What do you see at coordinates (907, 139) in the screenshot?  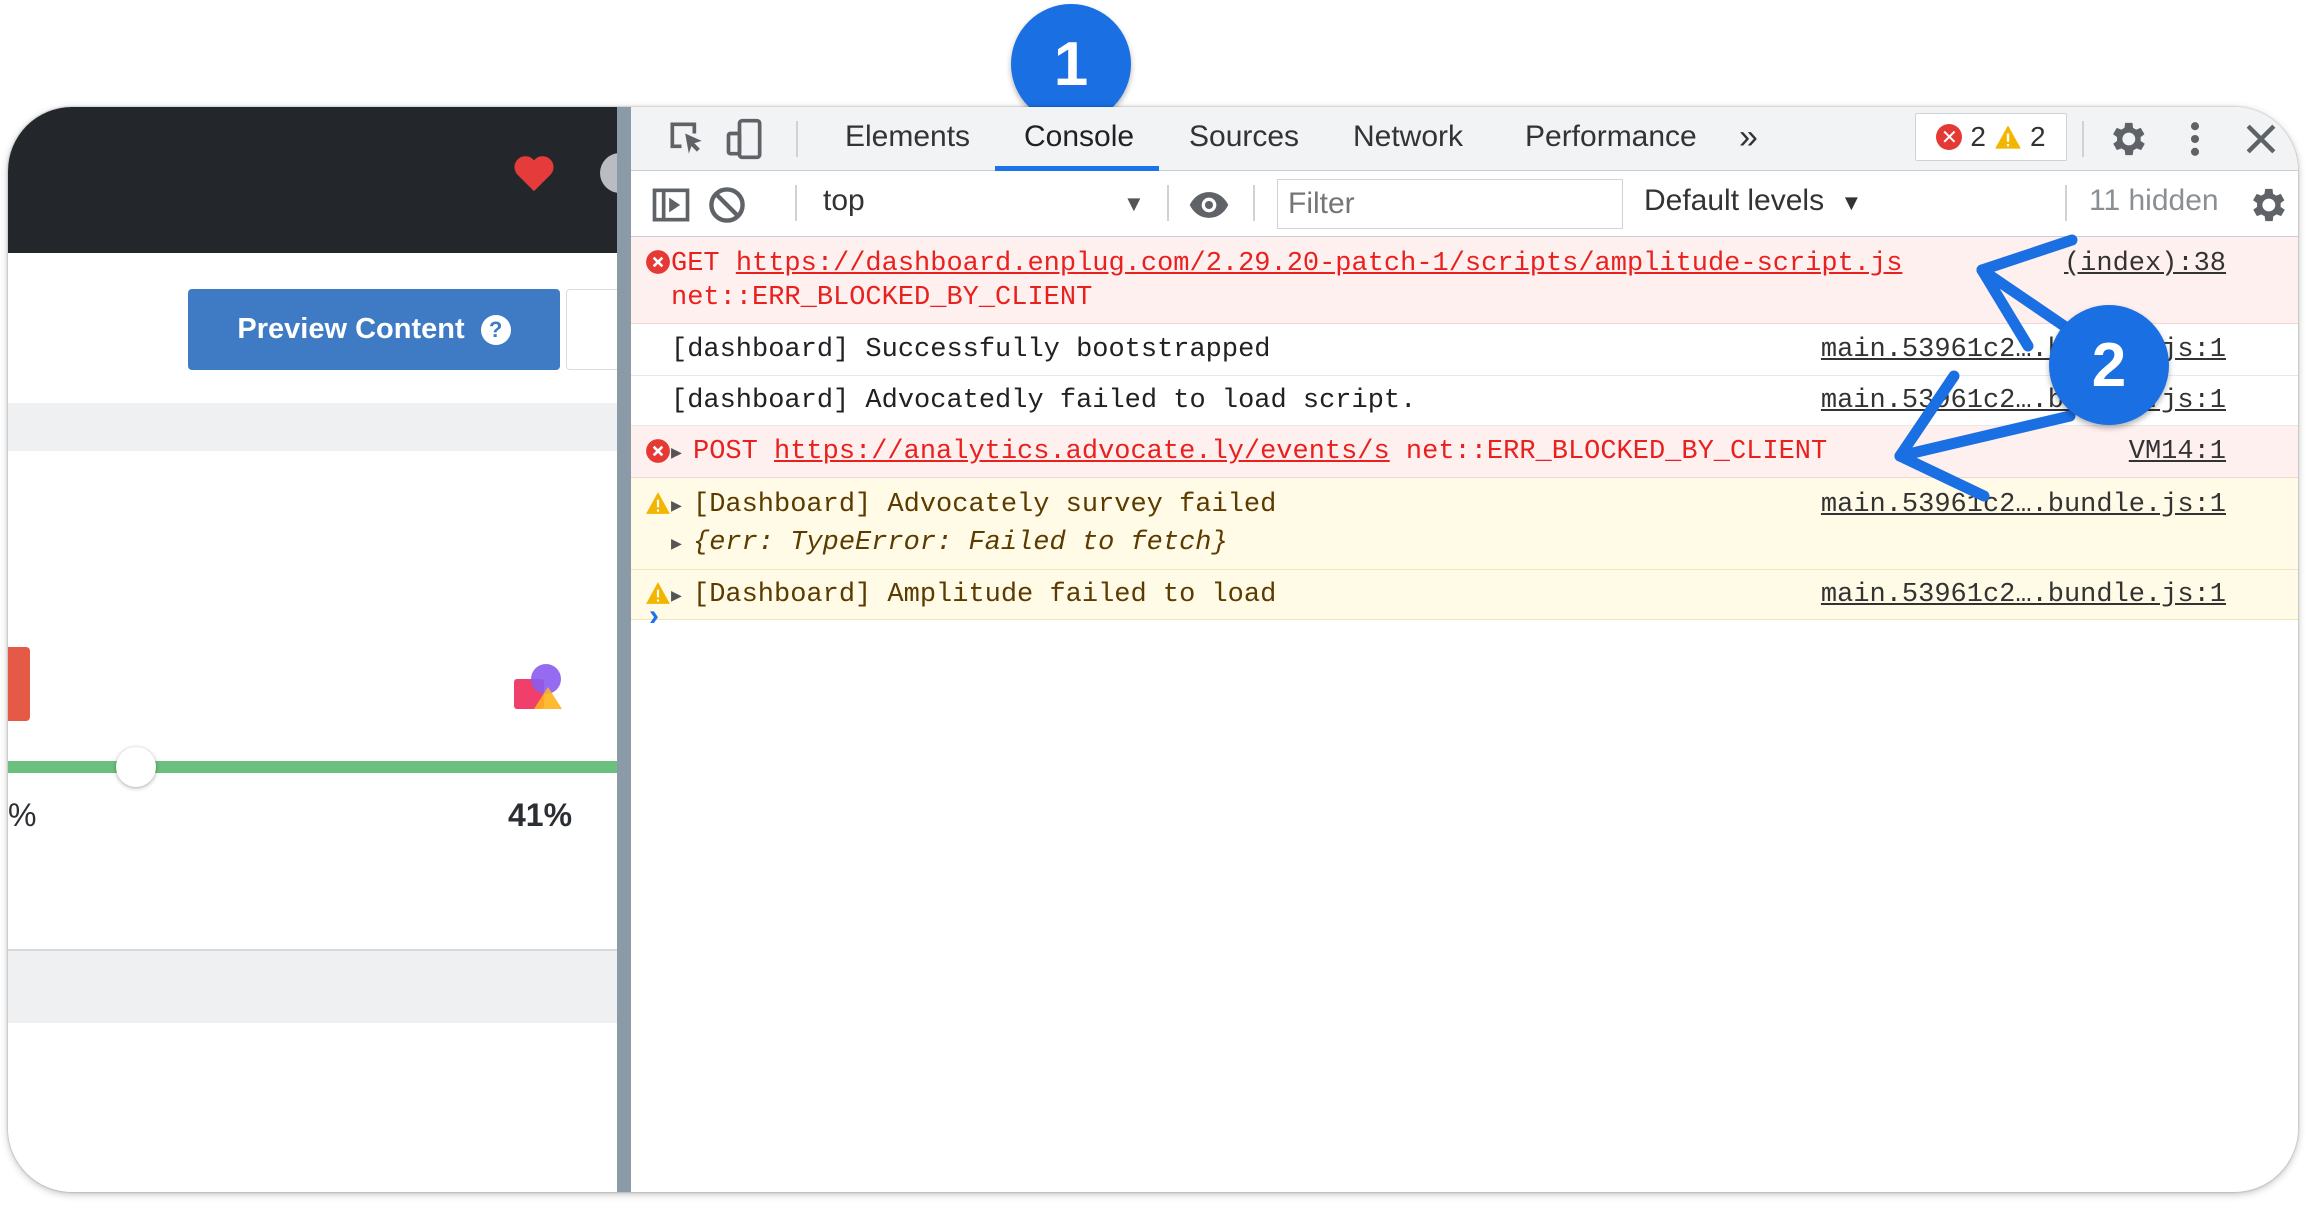 I see `tab-elements: Elements` at bounding box center [907, 139].